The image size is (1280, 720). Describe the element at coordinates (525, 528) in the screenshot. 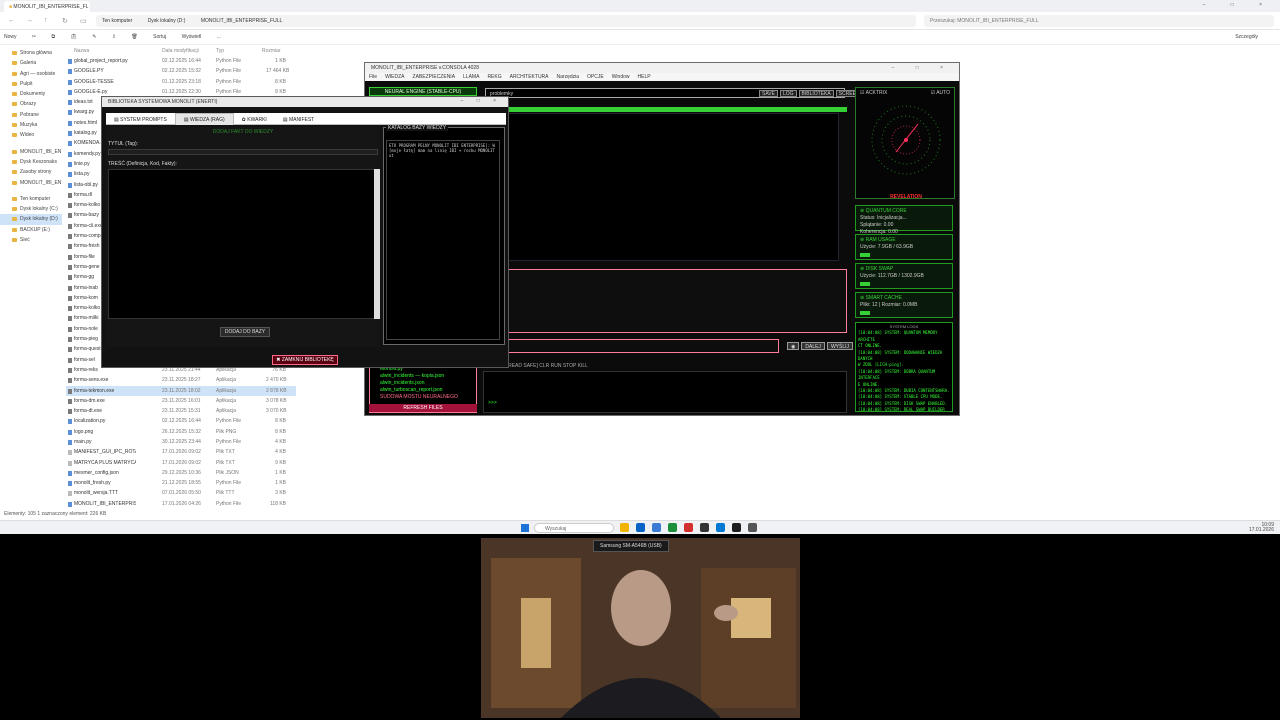

I see `windows-start-icon` at that location.